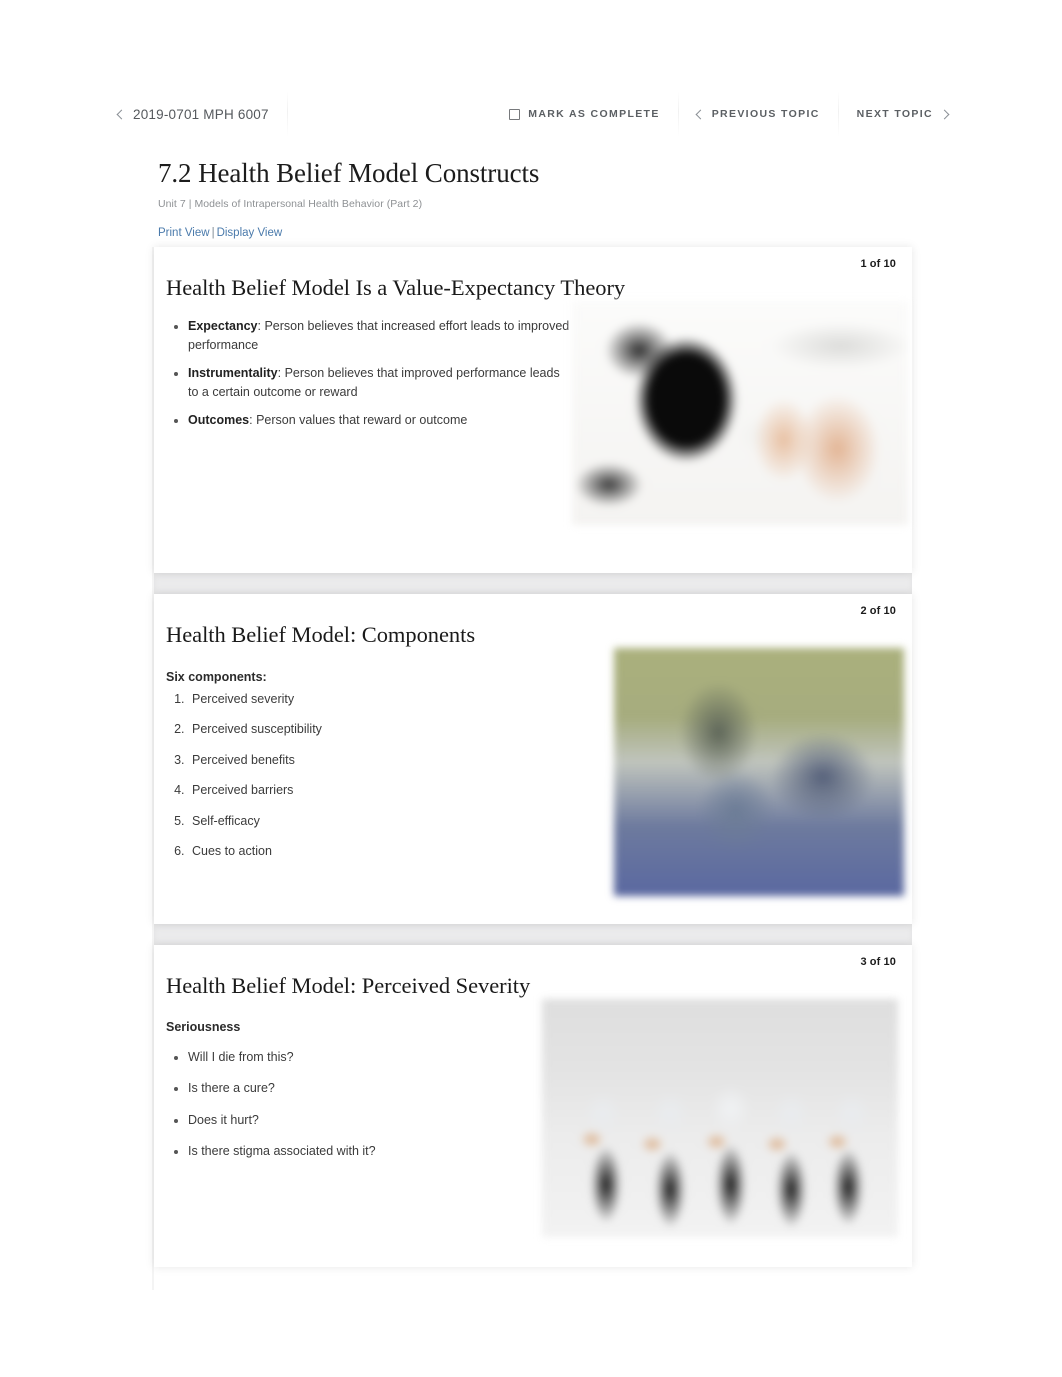 The height and width of the screenshot is (1377, 1062). Describe the element at coordinates (219, 419) in the screenshot. I see `list-item-term: Outcomes` at that location.